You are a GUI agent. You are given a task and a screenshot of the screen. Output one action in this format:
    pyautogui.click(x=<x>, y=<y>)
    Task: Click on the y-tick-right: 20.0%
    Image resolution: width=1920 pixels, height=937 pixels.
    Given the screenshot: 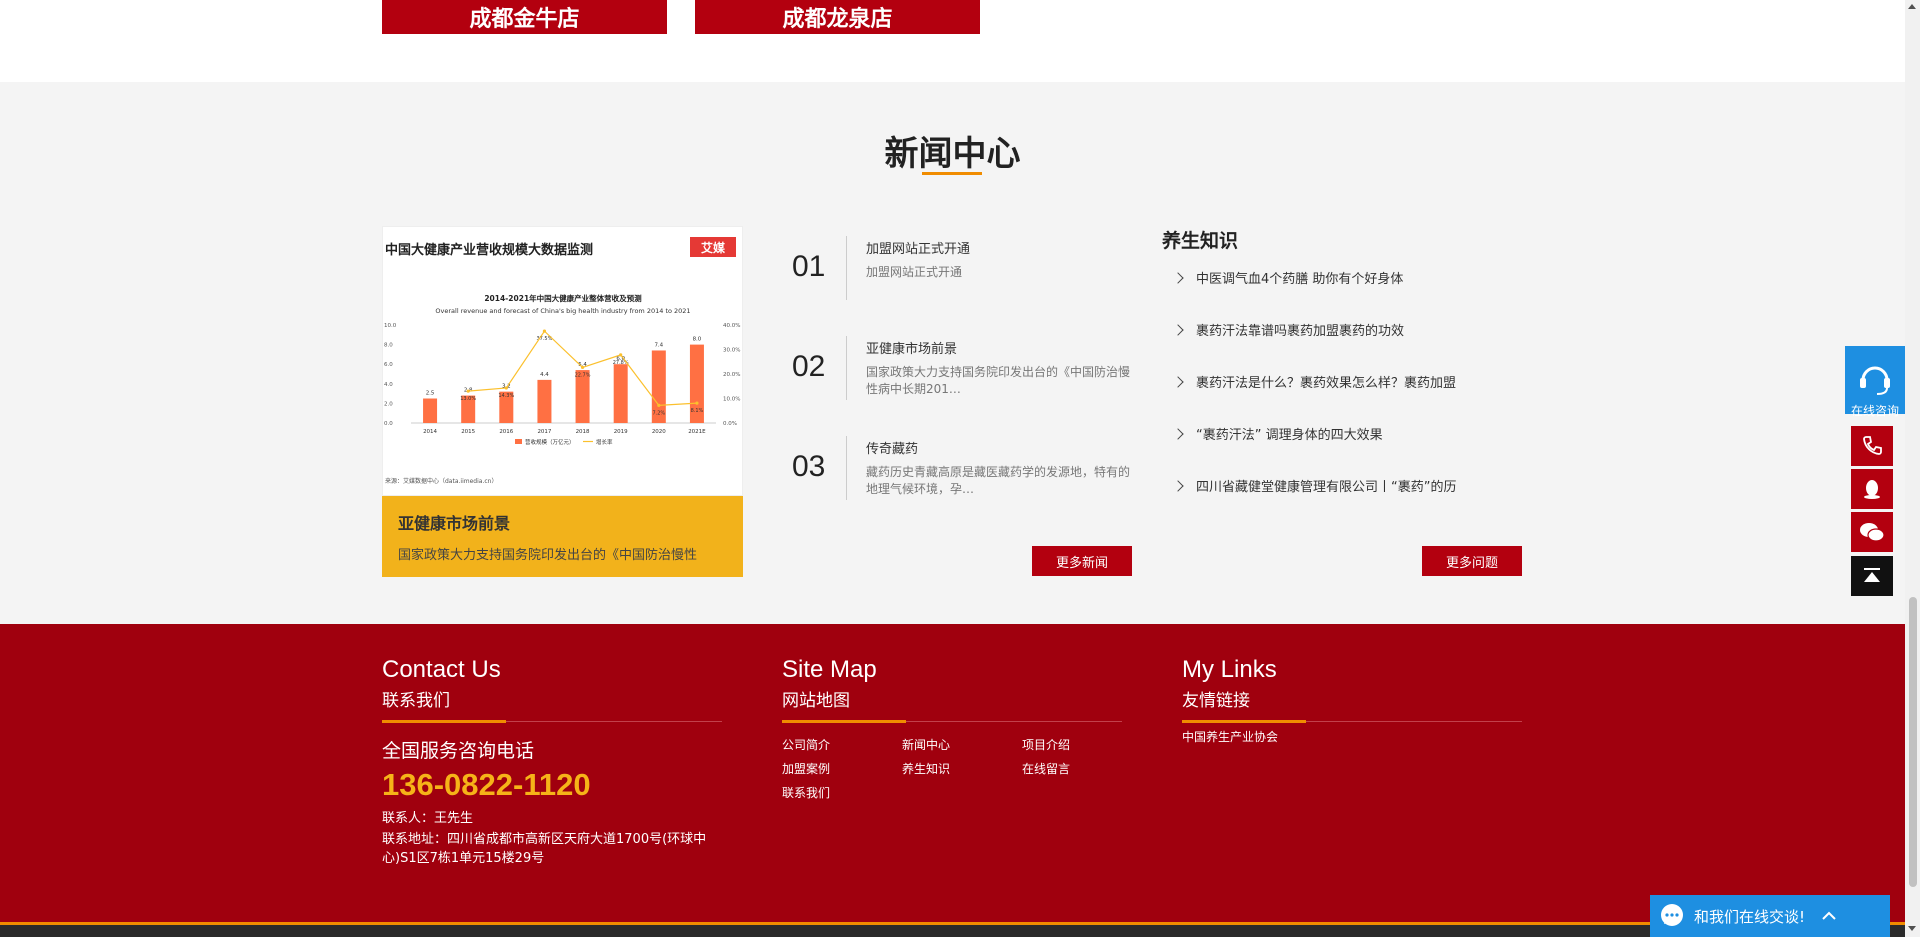 What is the action you would take?
    pyautogui.click(x=731, y=375)
    